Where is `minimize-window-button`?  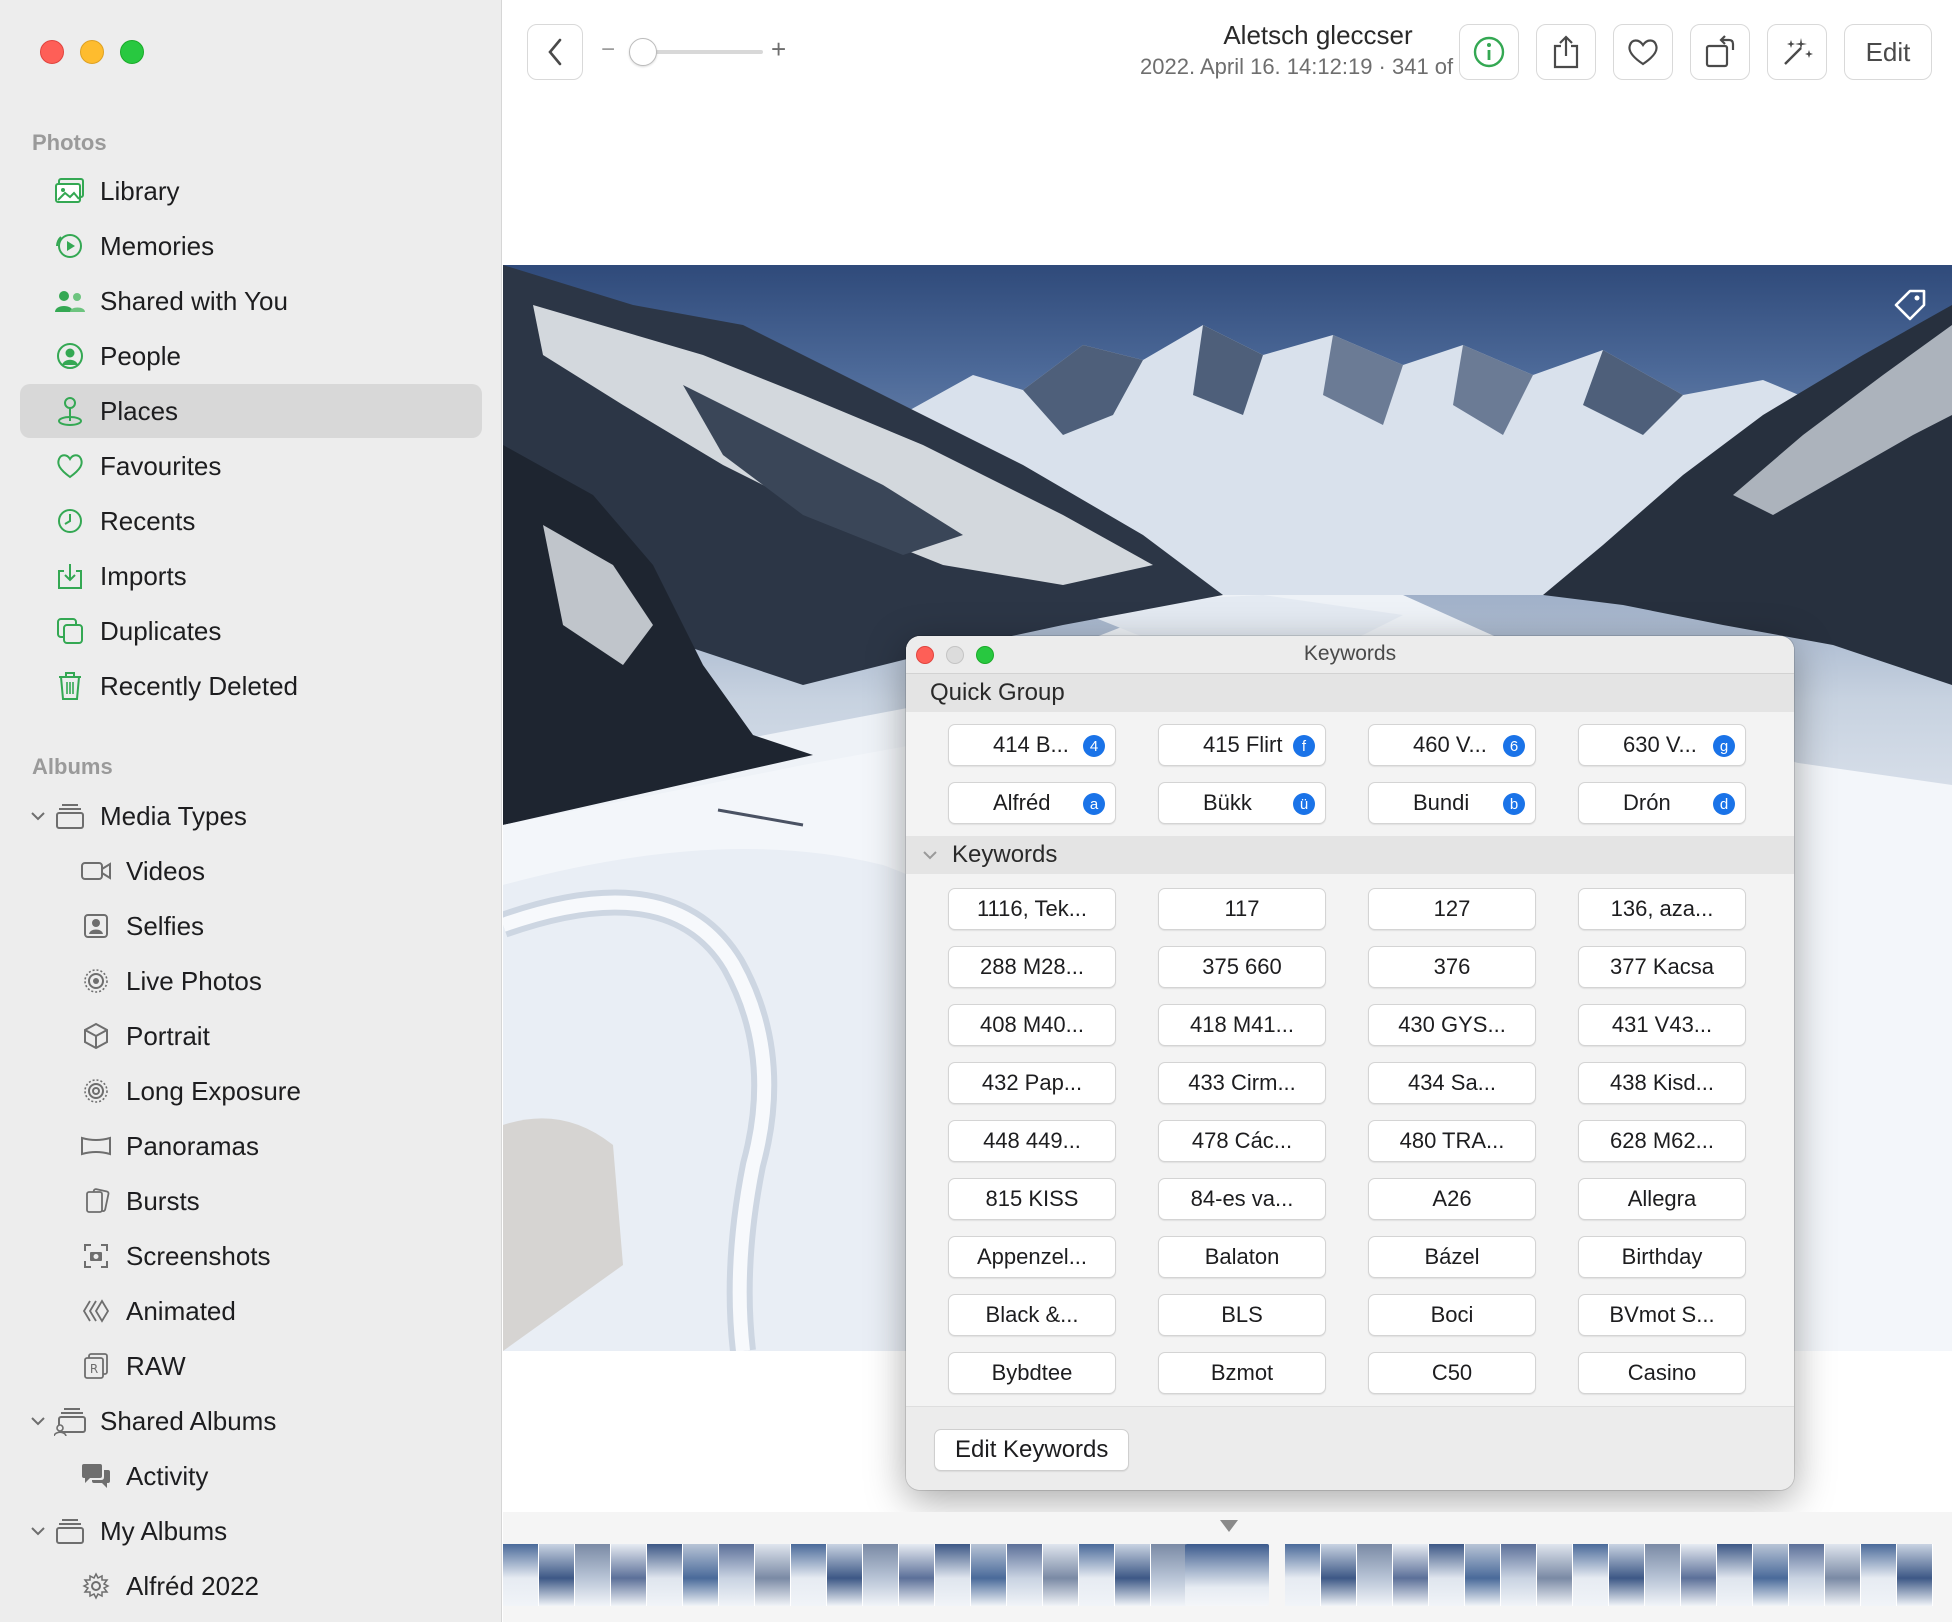
minimize-window-button is located at coordinates (92, 52).